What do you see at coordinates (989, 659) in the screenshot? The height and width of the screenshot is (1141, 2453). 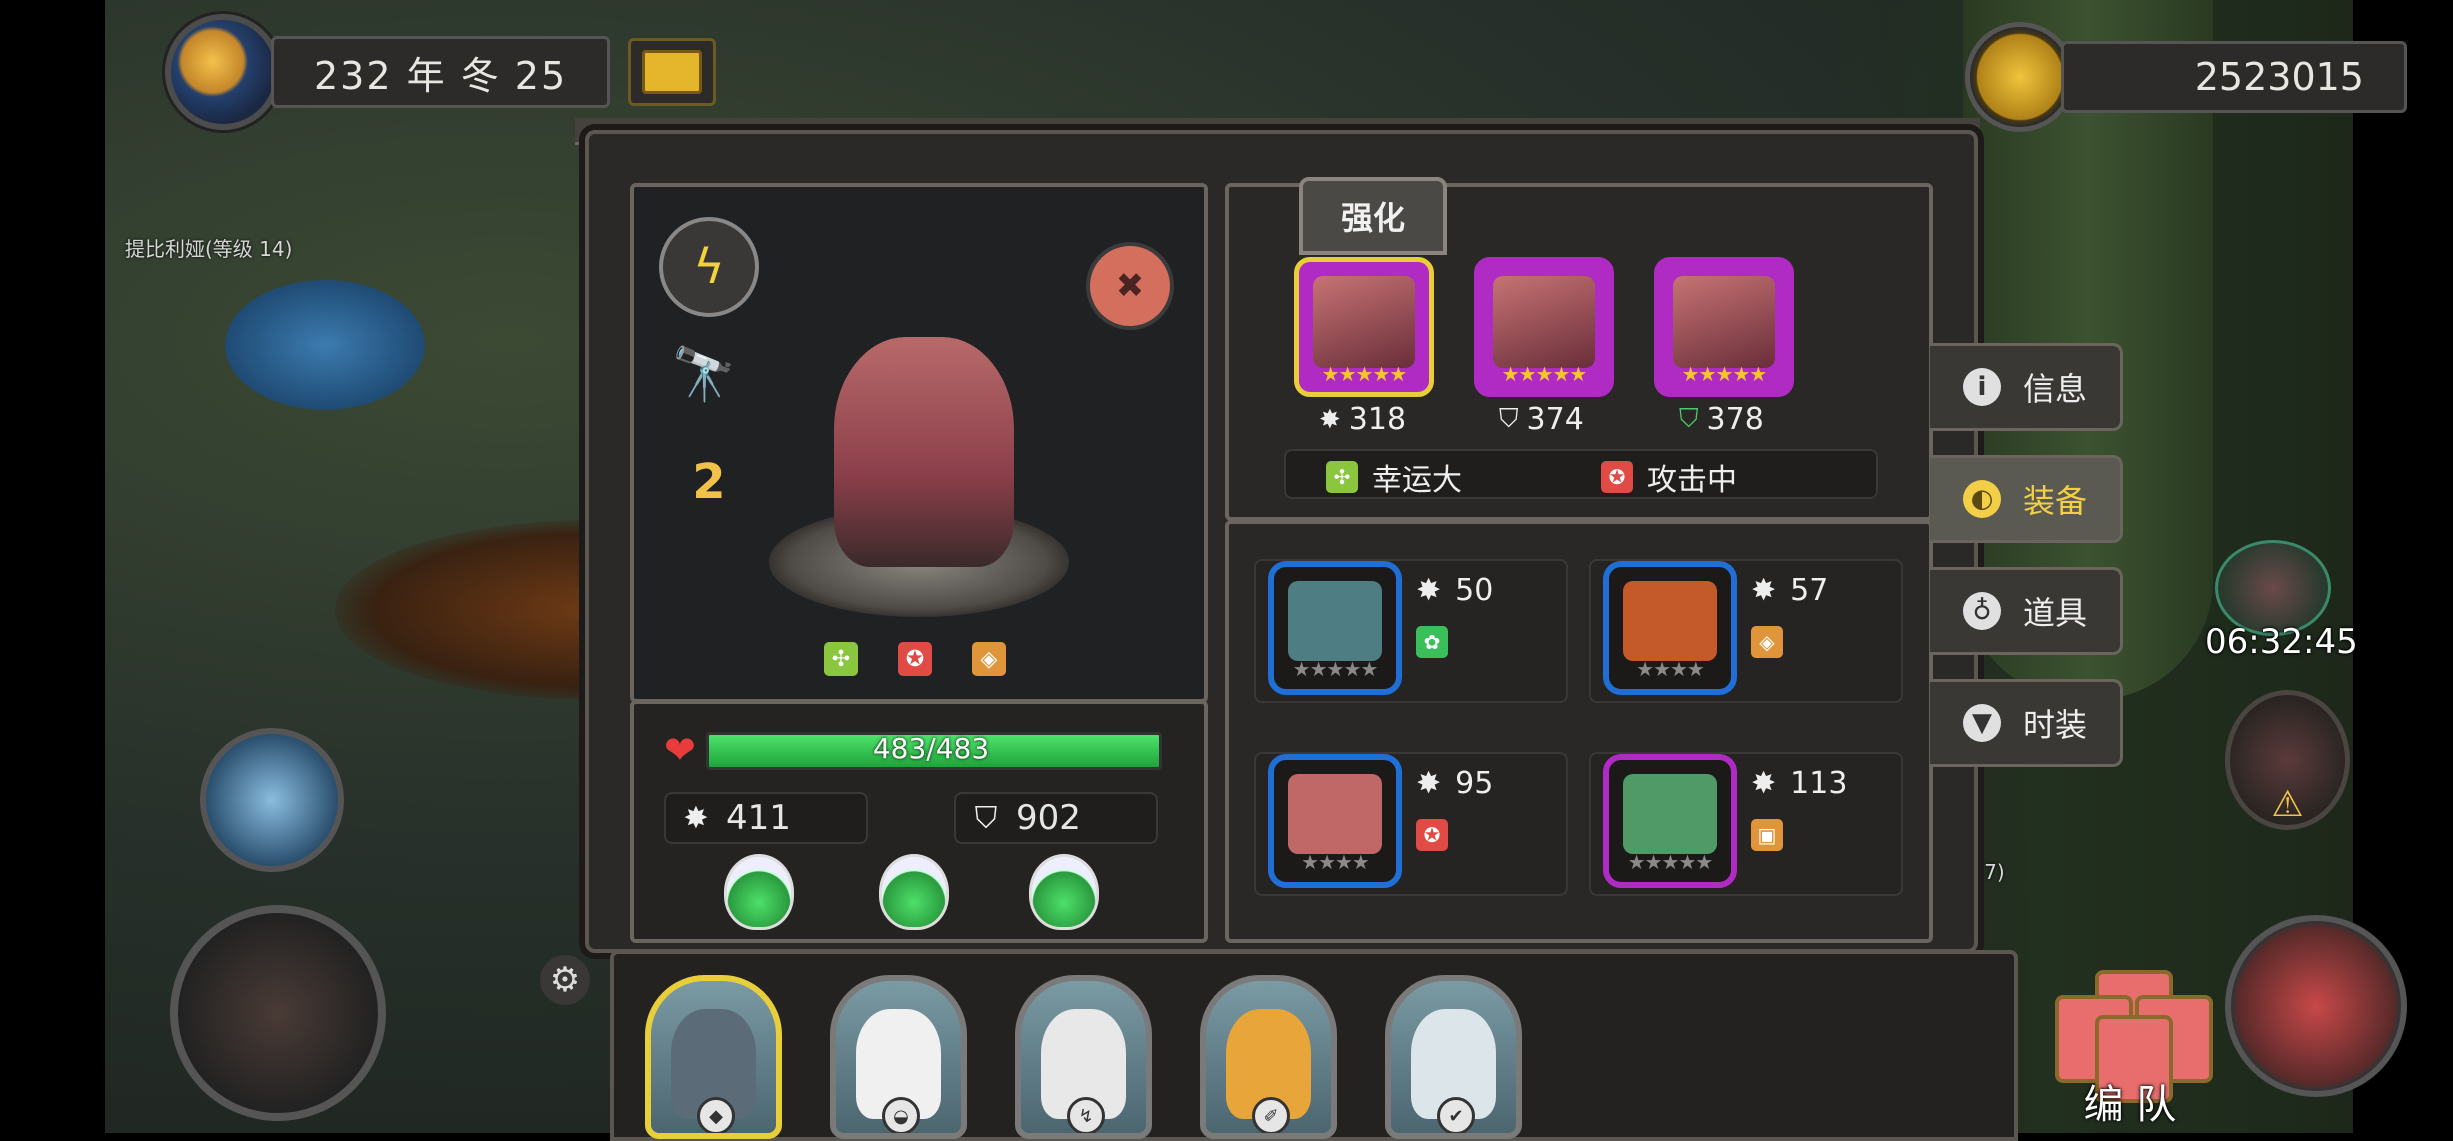 I see `shield-icon: ◈` at bounding box center [989, 659].